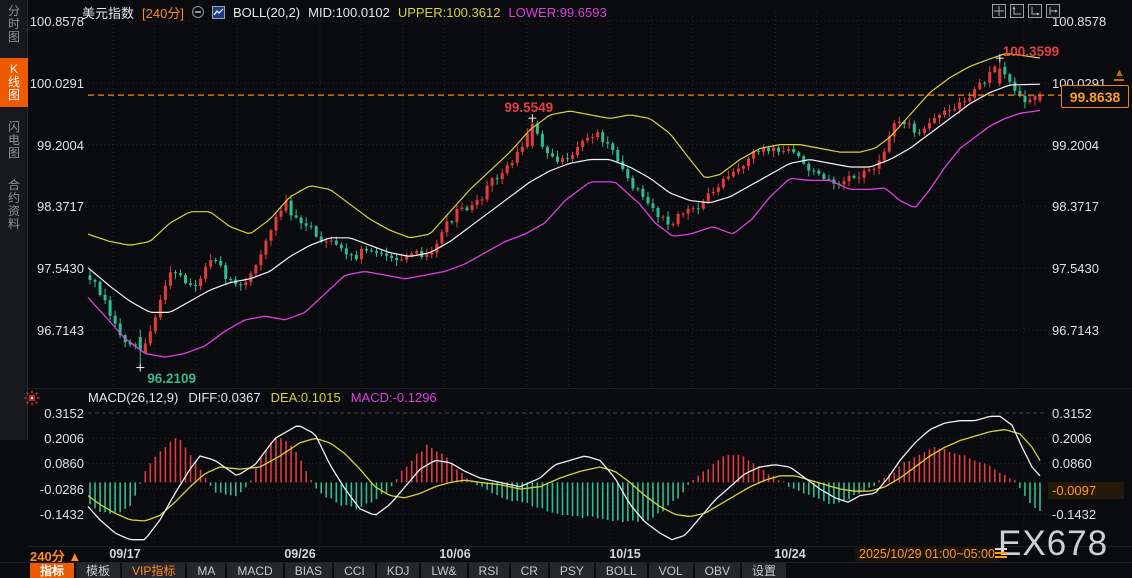 The width and height of the screenshot is (1132, 578). I want to click on sidebar-item-0: 分时图, so click(14, 24).